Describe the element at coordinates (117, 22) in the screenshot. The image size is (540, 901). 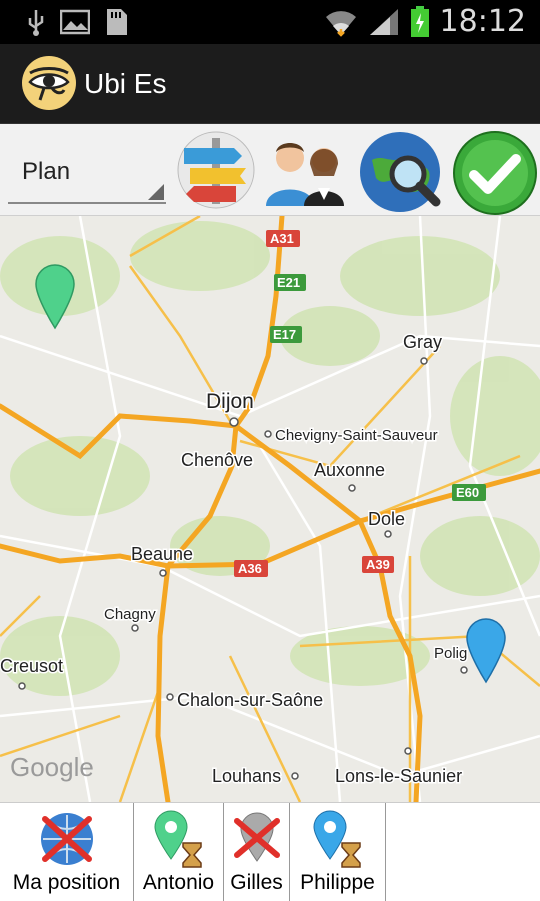
I see `sd-card-icon` at that location.